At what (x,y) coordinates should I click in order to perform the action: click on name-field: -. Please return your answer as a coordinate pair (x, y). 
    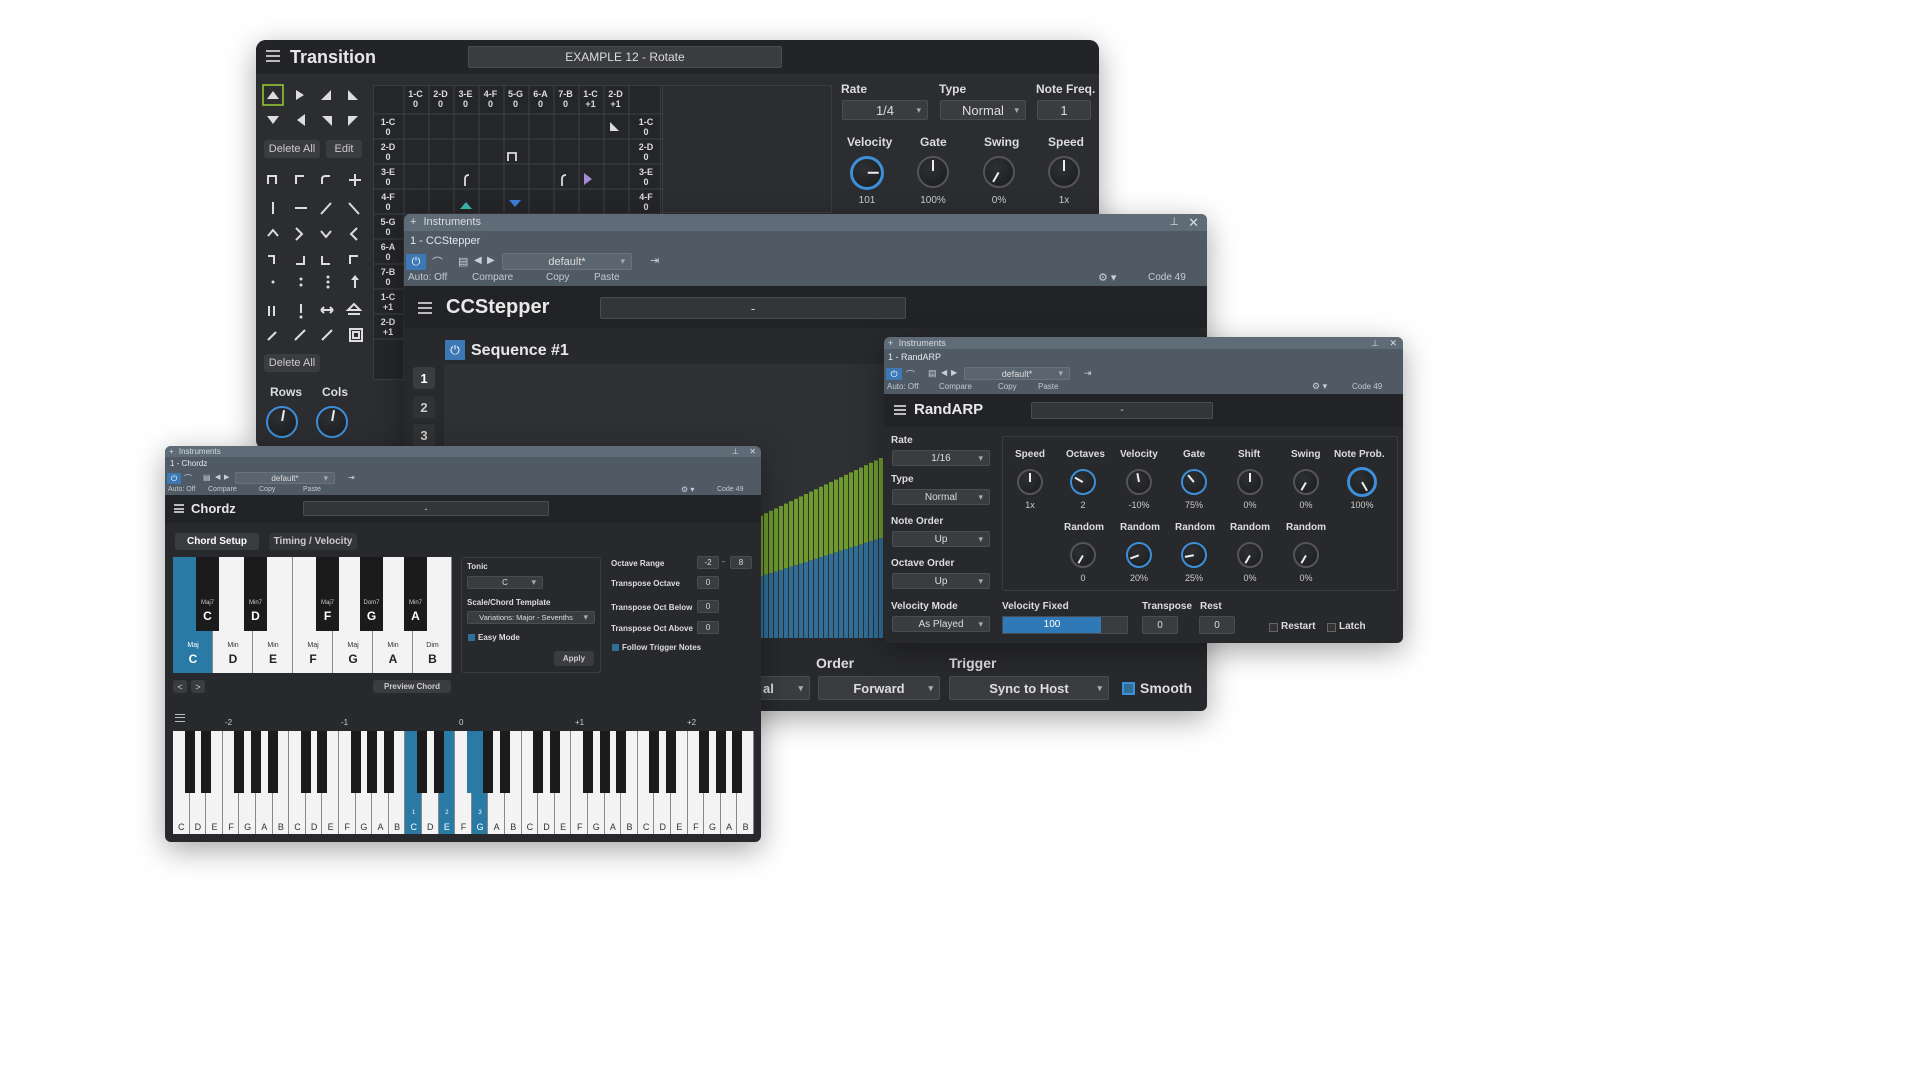
    Looking at the image, I should click on (753, 308).